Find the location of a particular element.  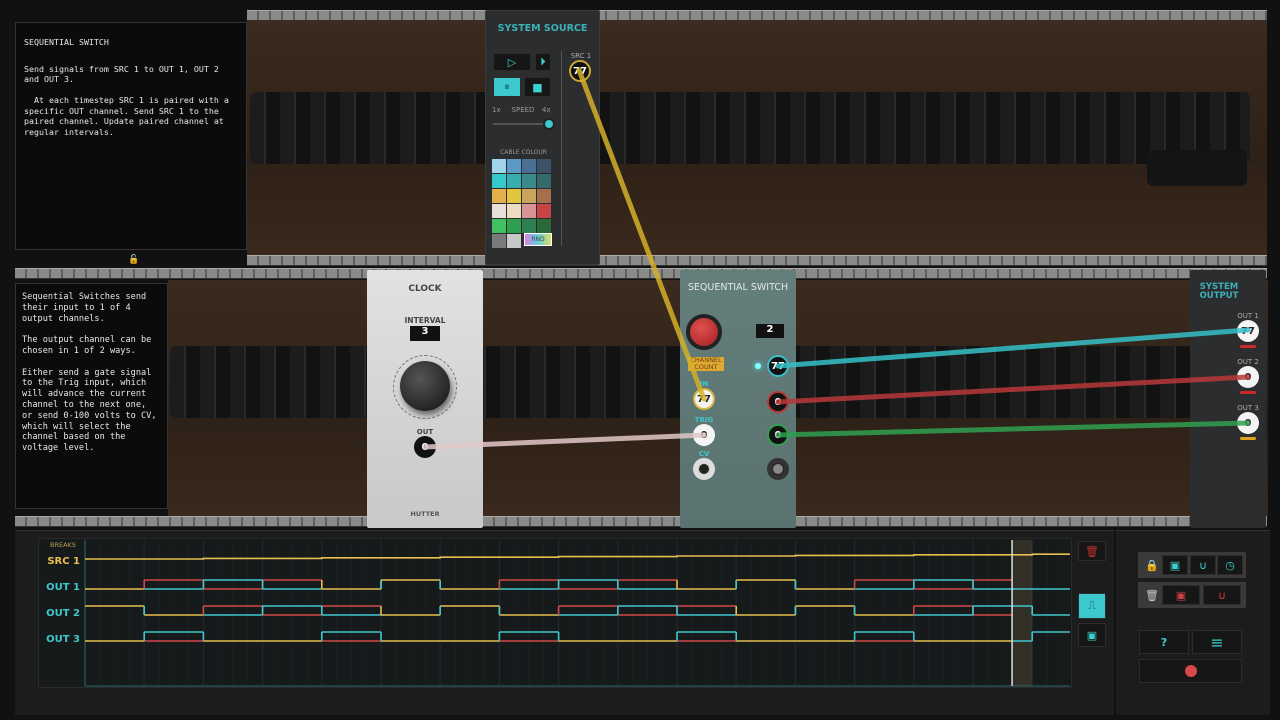

record-icon is located at coordinates (1190, 671).